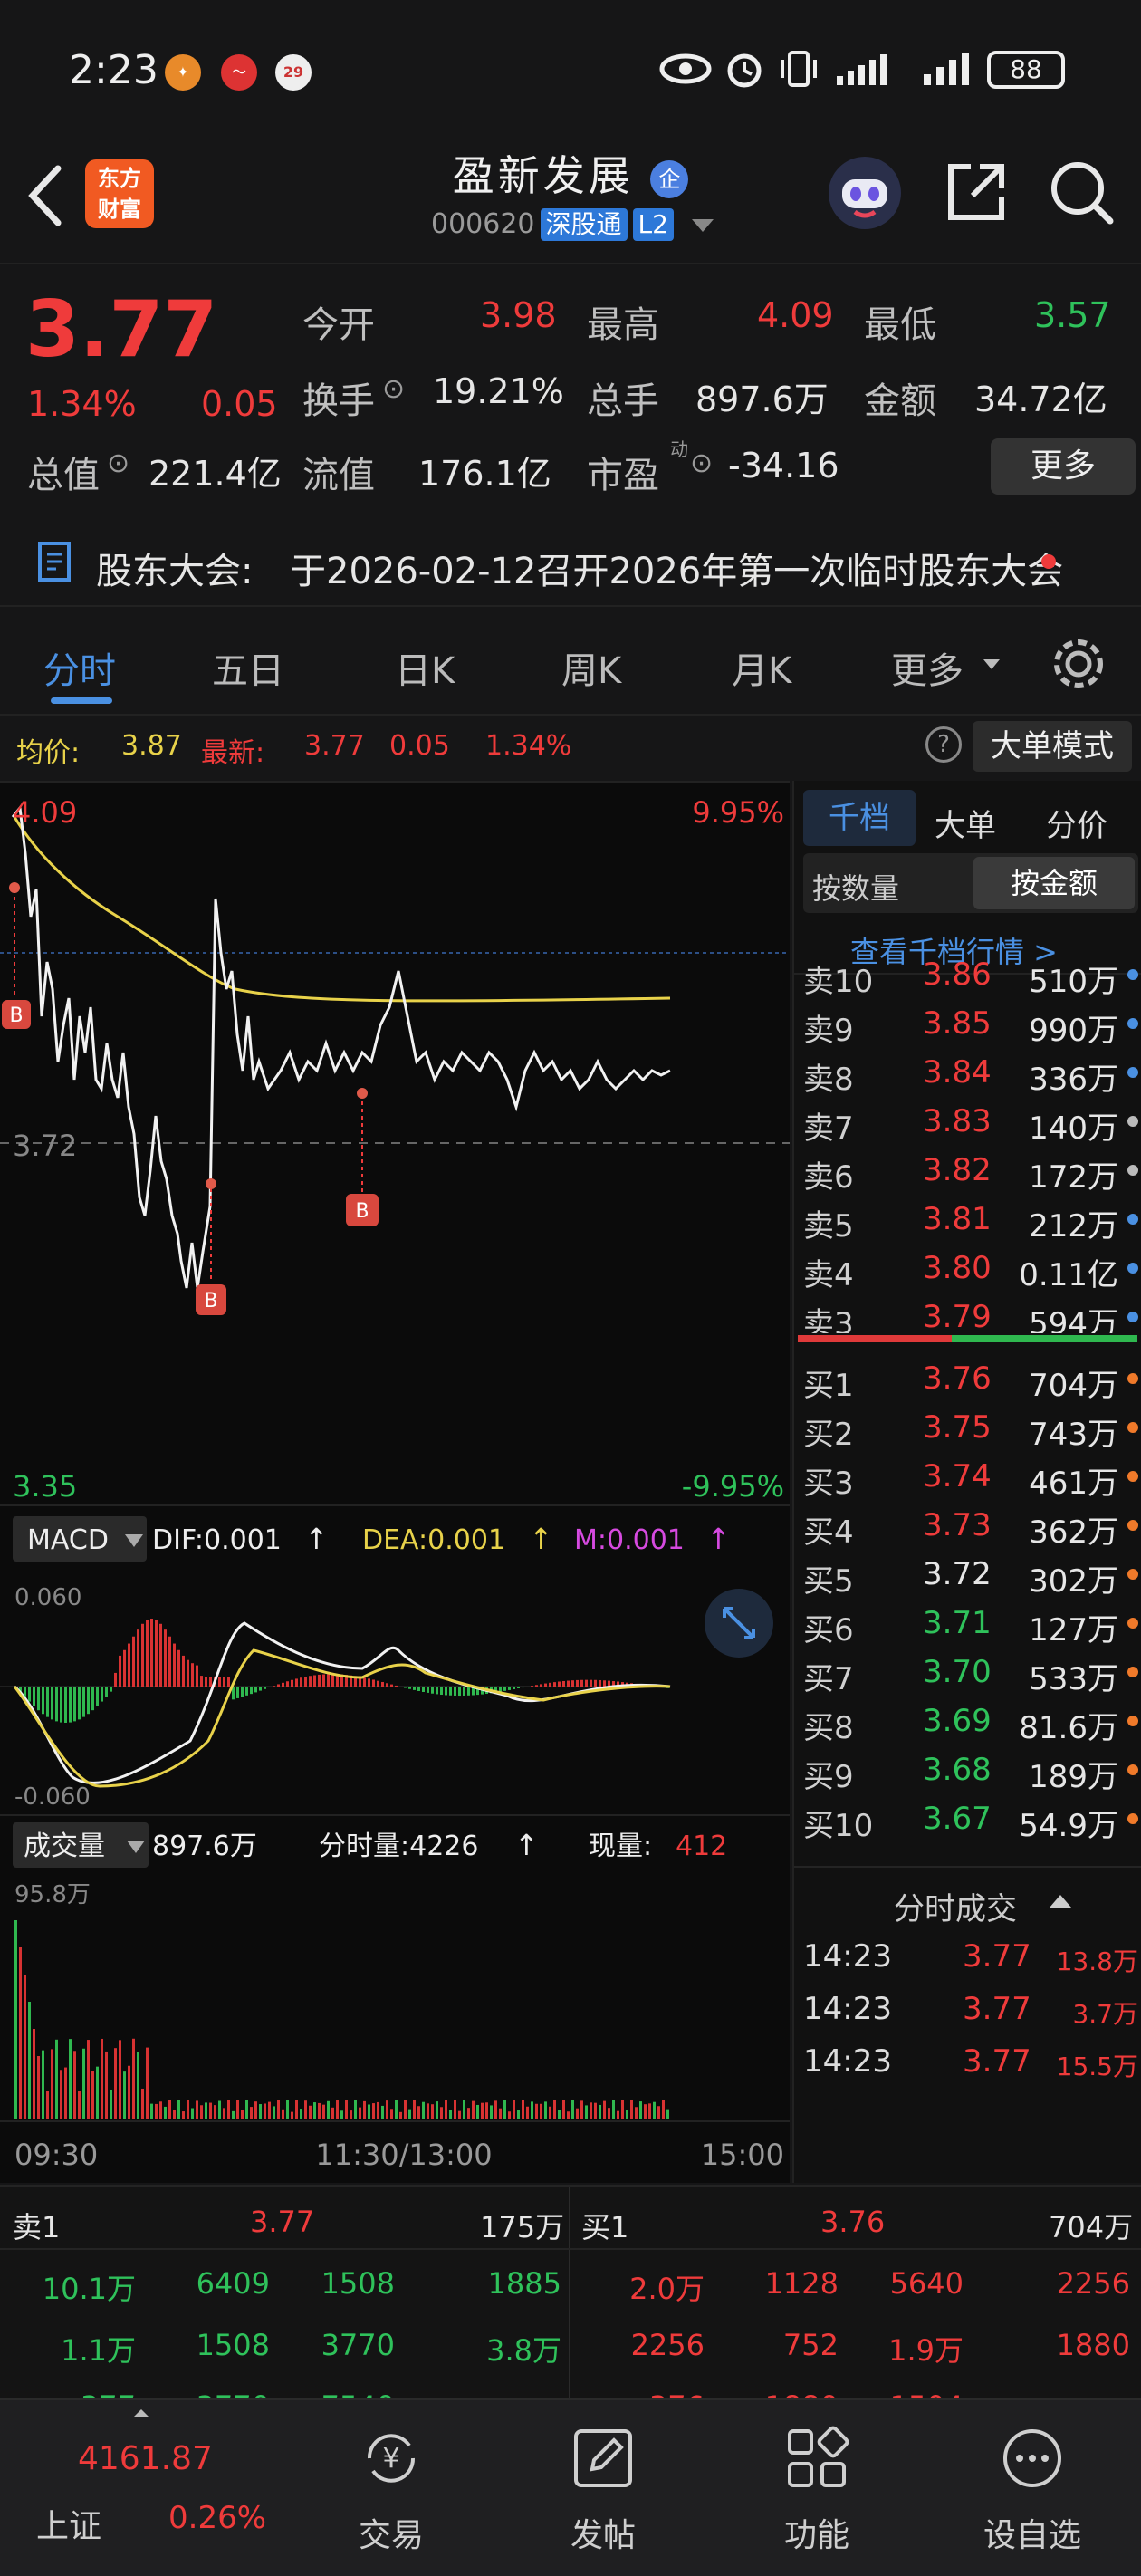 This screenshot has width=1141, height=2576. What do you see at coordinates (391, 2488) in the screenshot?
I see `nav-trade: ¥ 交易` at bounding box center [391, 2488].